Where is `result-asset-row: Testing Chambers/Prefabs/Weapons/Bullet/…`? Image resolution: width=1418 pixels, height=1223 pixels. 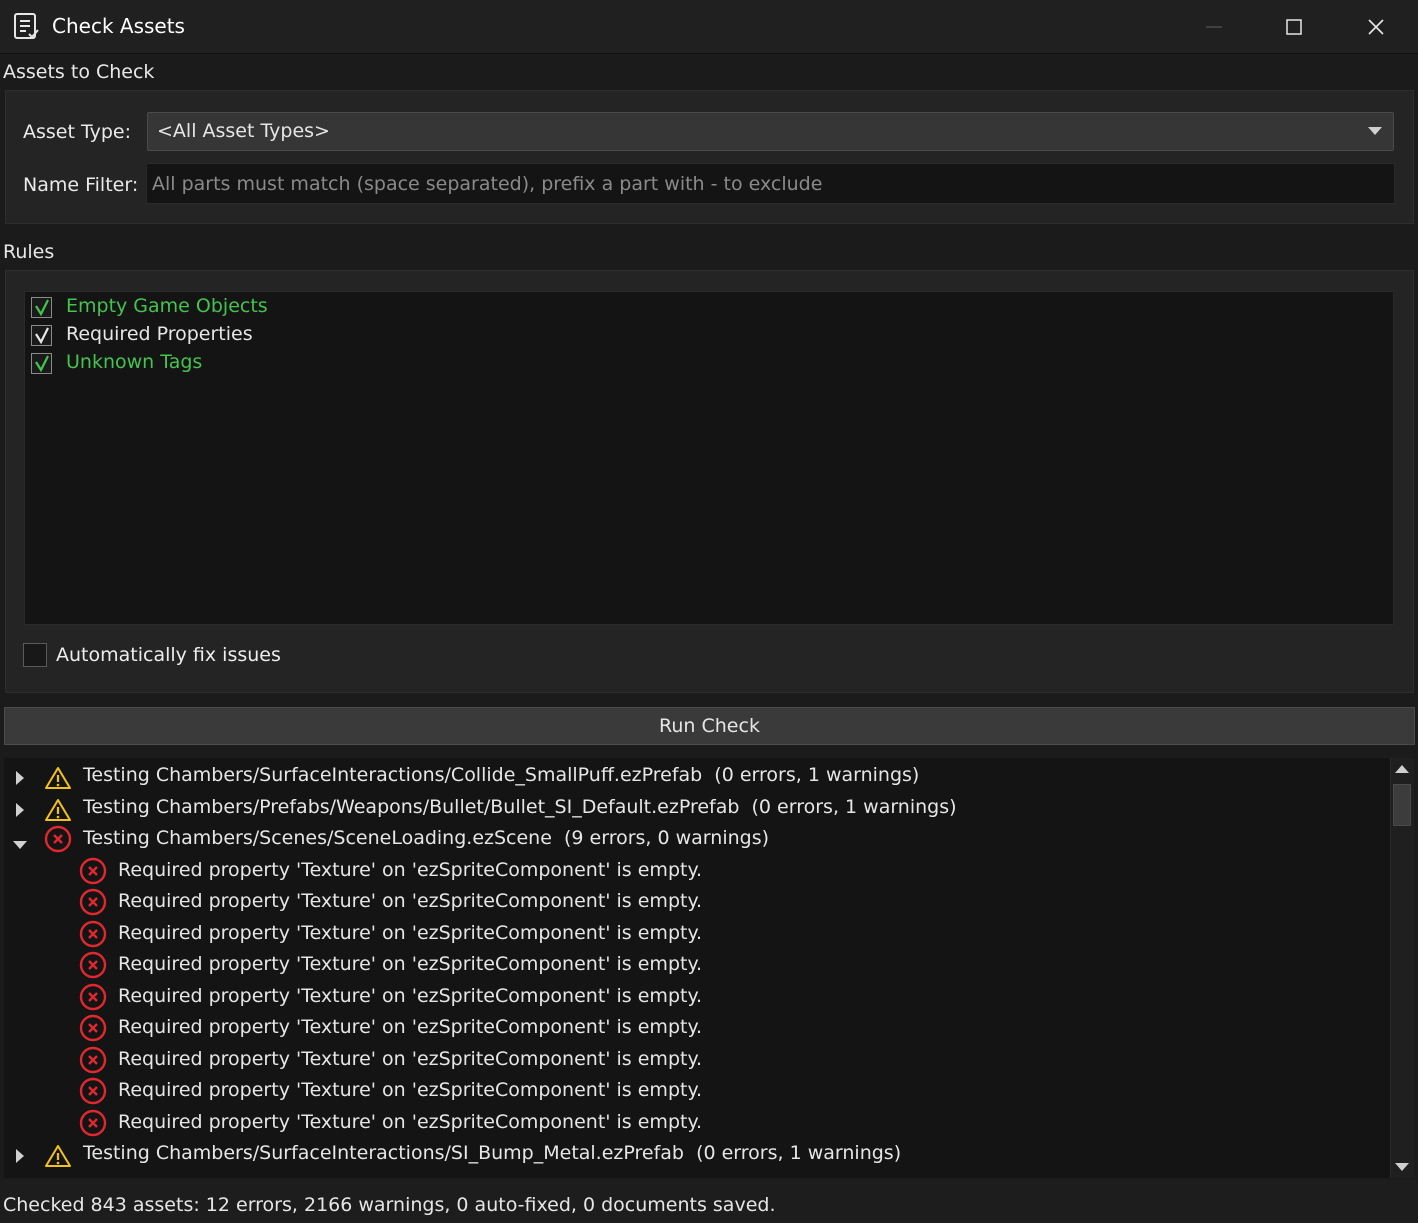 result-asset-row: Testing Chambers/Prefabs/Weapons/Bullet/… is located at coordinates (697, 807).